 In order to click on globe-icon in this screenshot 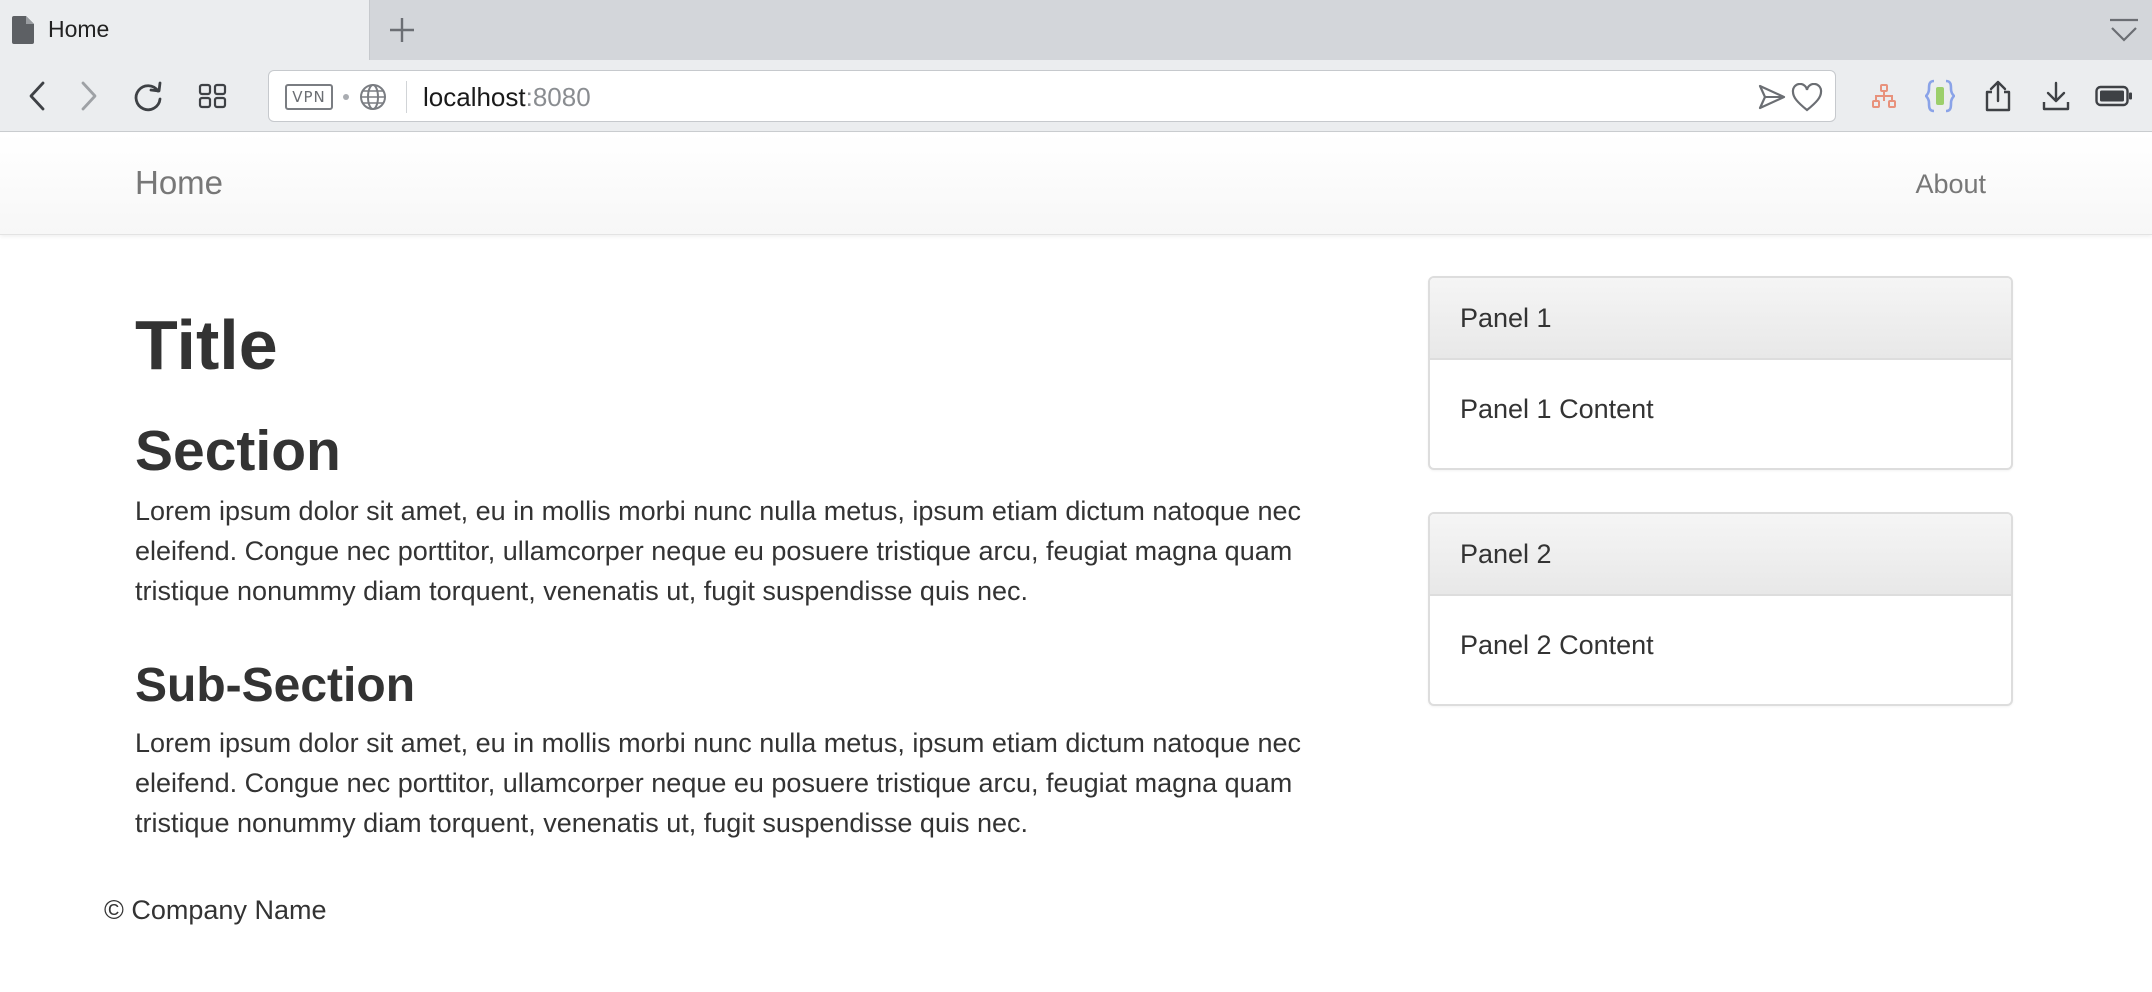, I will do `click(373, 97)`.